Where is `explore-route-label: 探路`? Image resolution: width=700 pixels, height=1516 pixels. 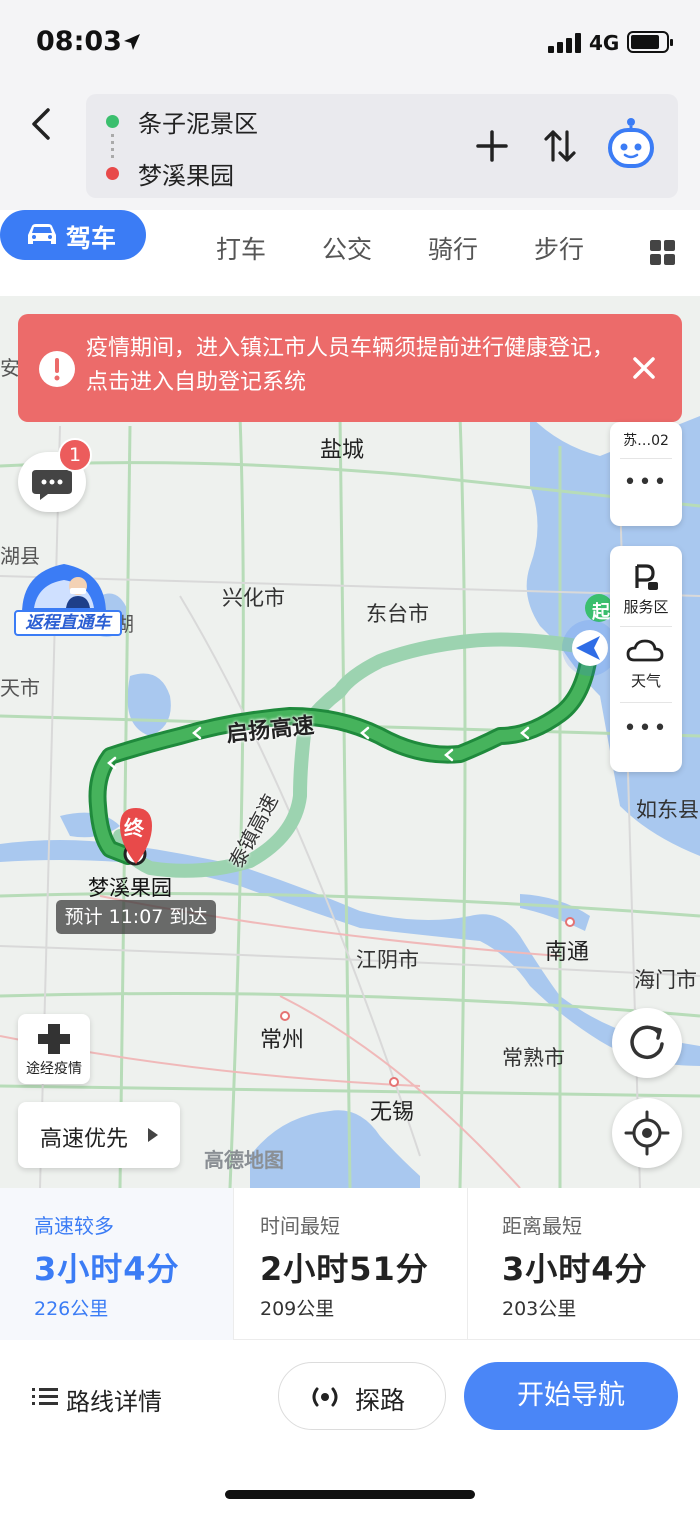 explore-route-label: 探路 is located at coordinates (380, 1400).